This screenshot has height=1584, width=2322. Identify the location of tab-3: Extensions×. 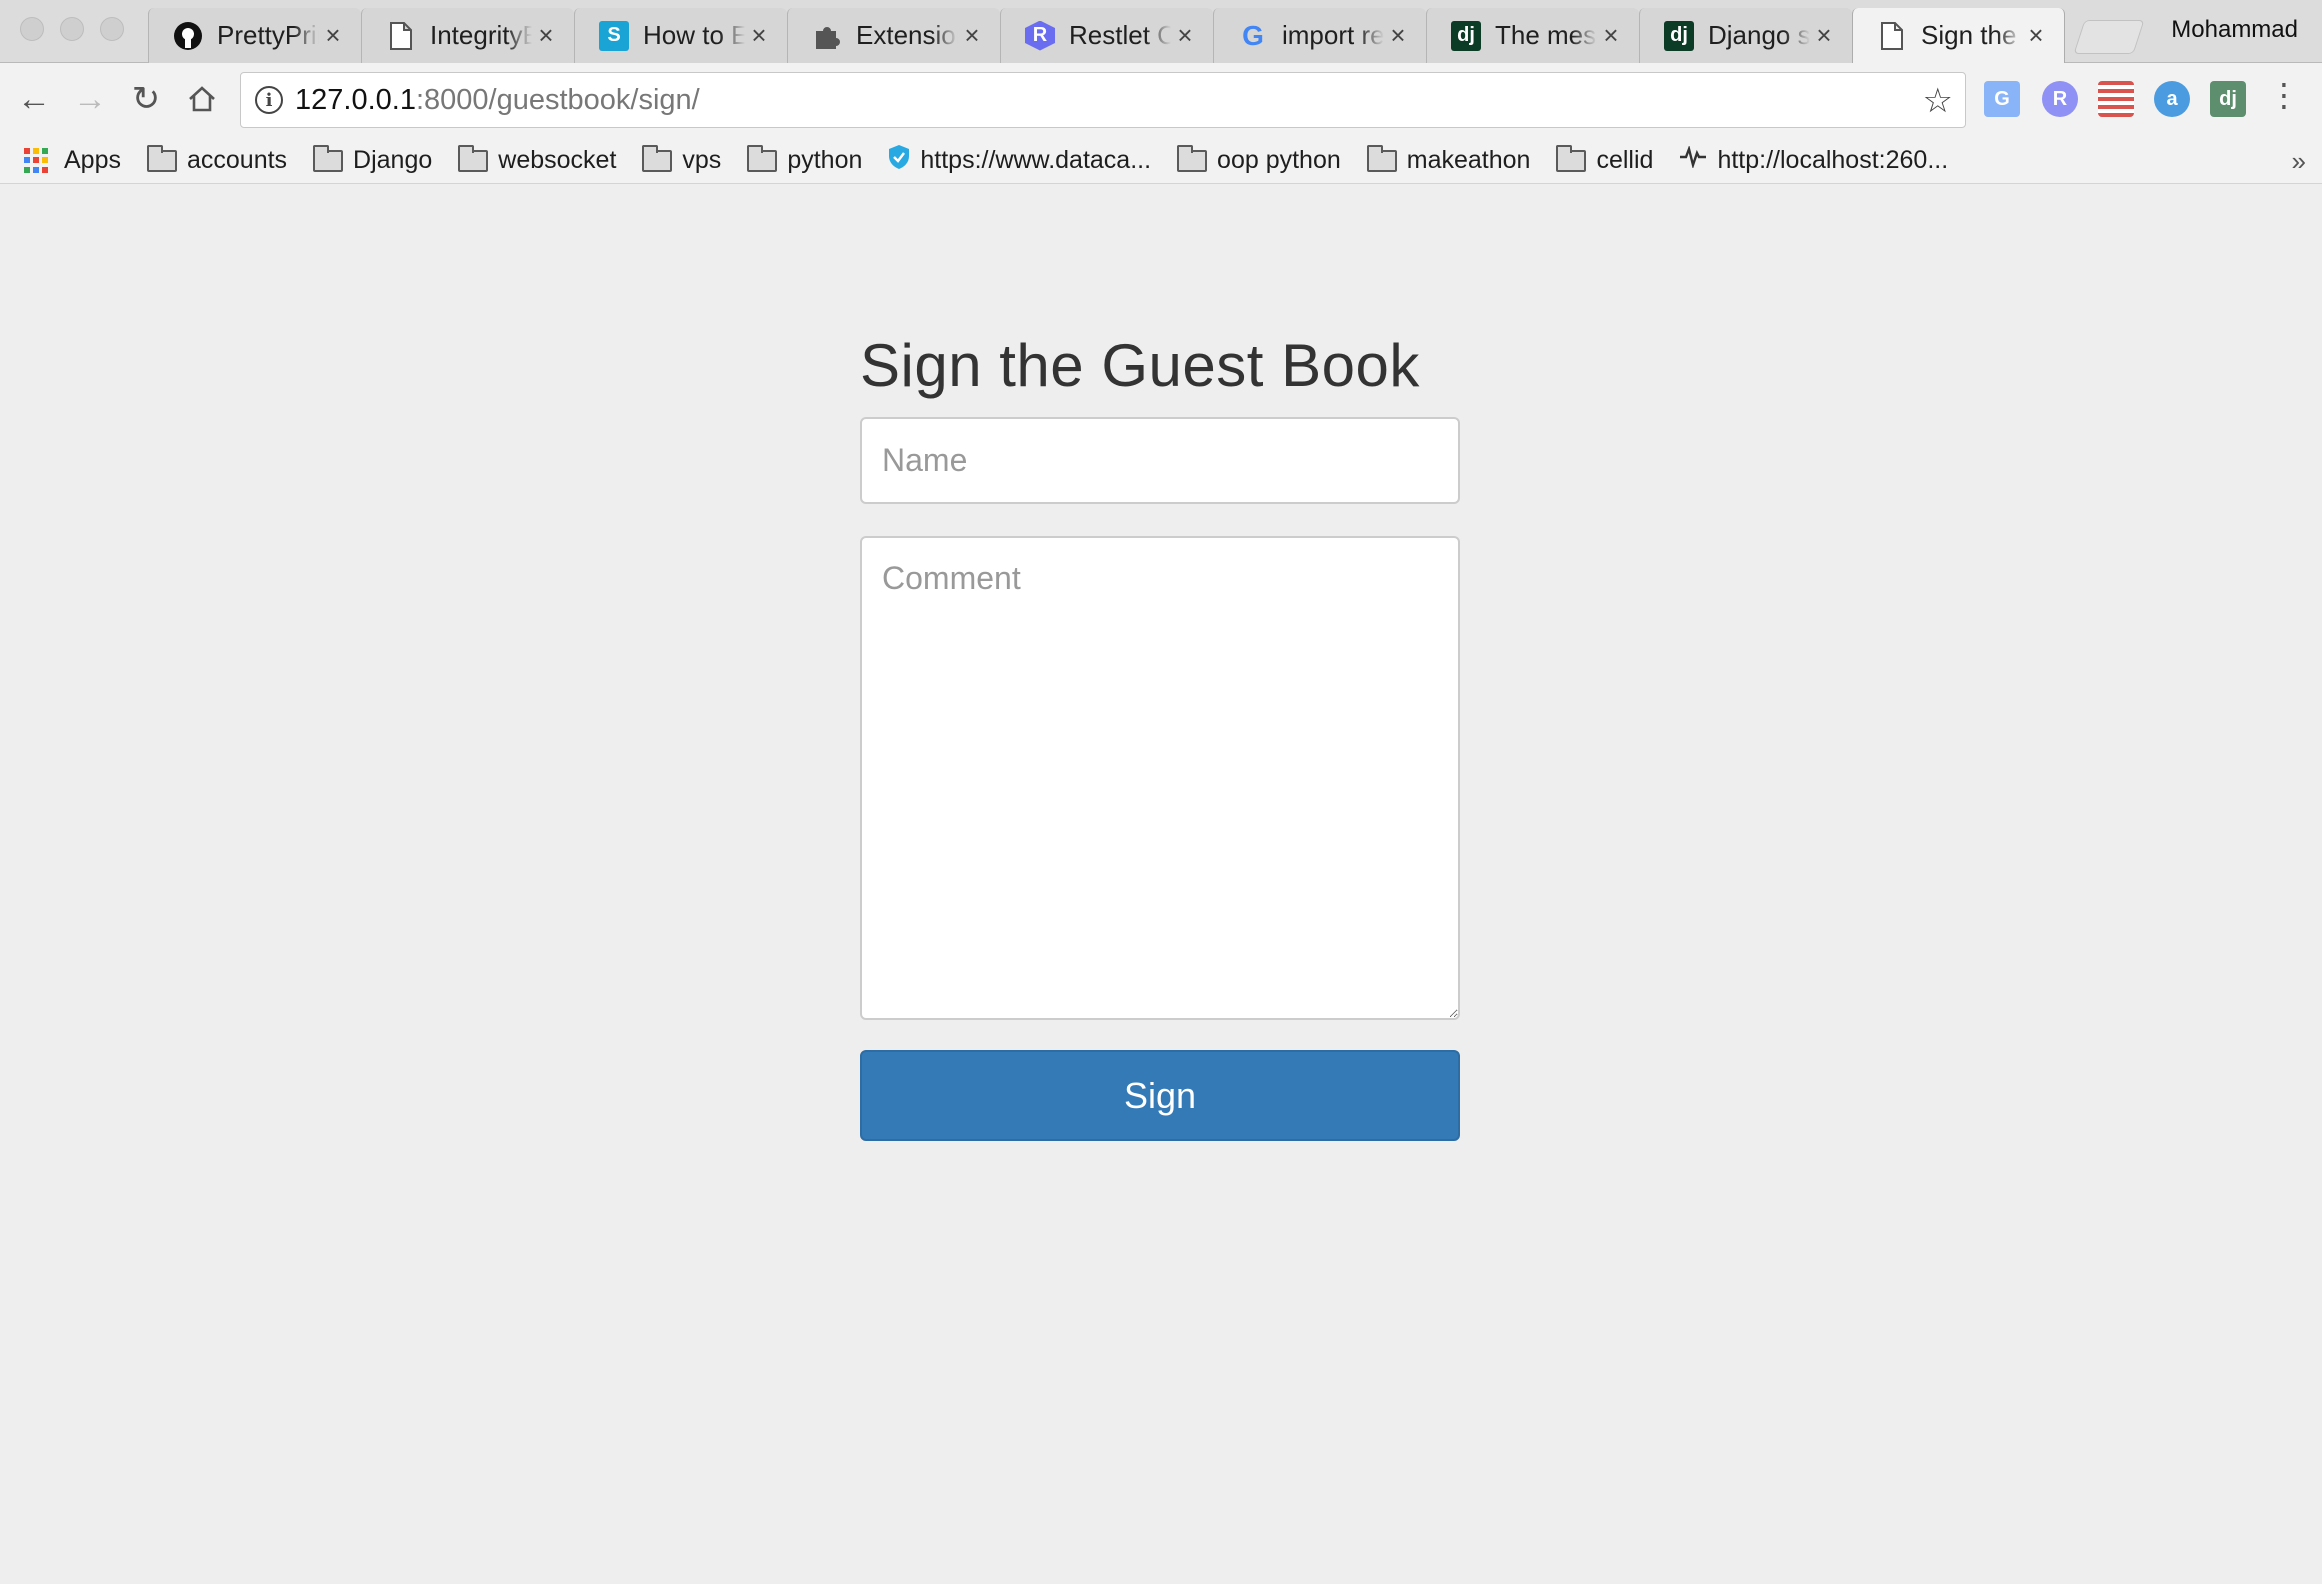
(893, 35).